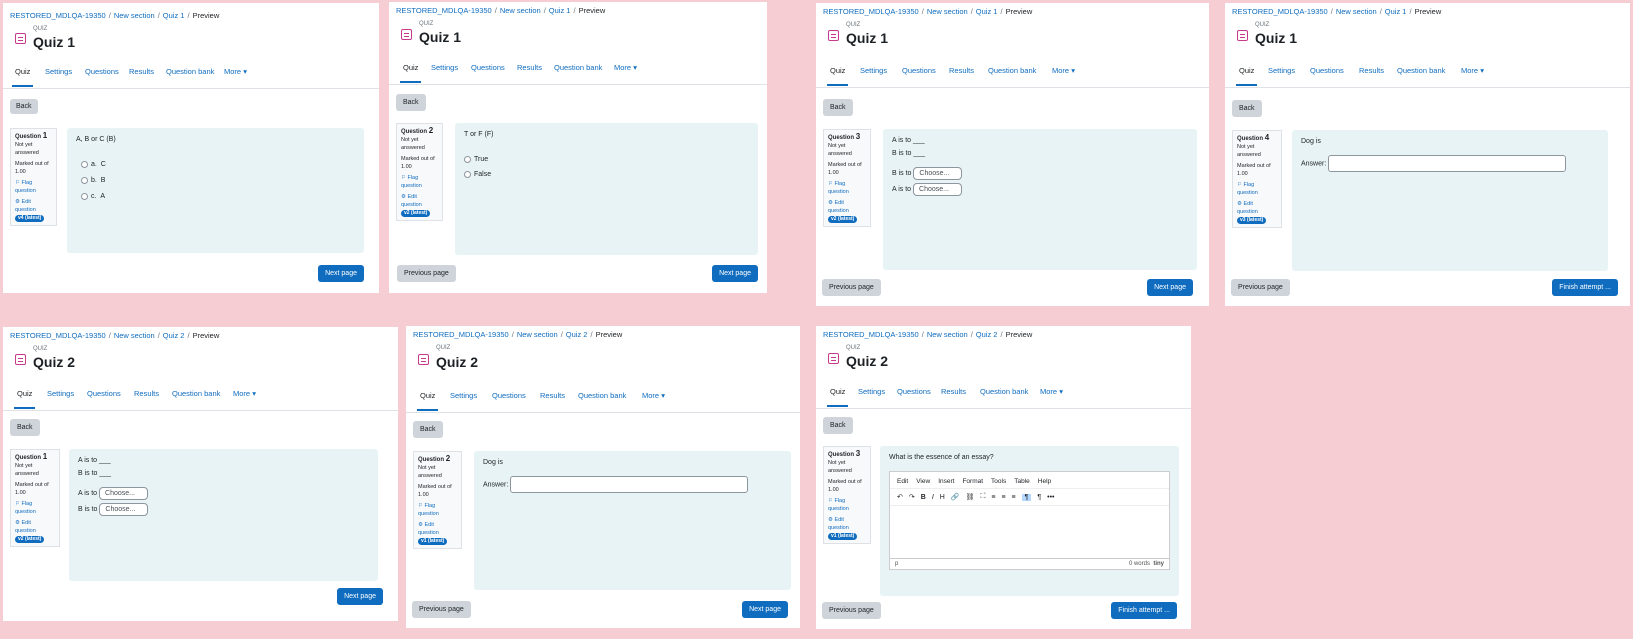 Image resolution: width=1633 pixels, height=639 pixels. I want to click on more-icon: •••, so click(1050, 497).